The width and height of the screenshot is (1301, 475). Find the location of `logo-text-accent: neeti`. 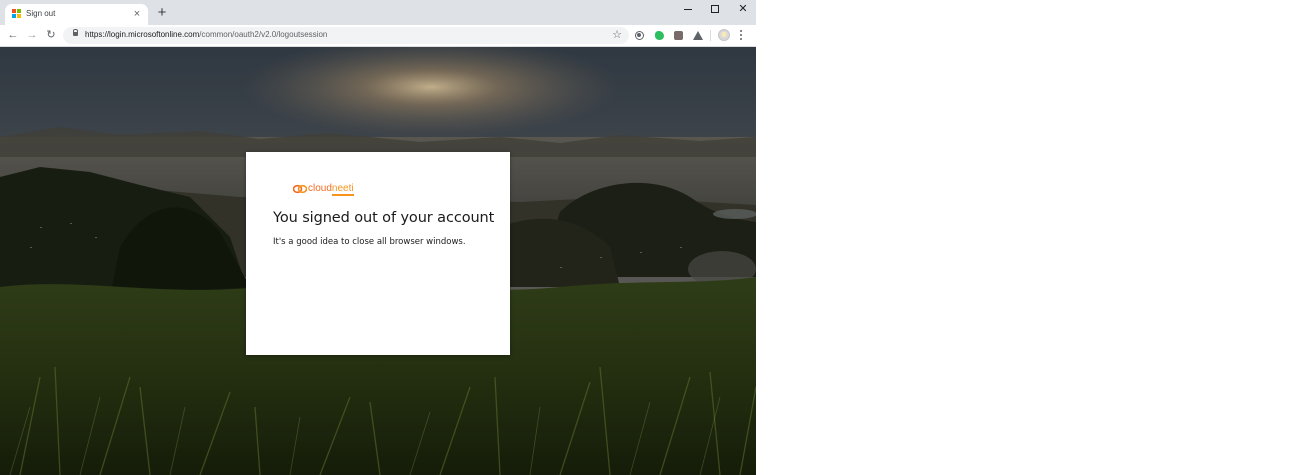

logo-text-accent: neeti is located at coordinates (342, 189).